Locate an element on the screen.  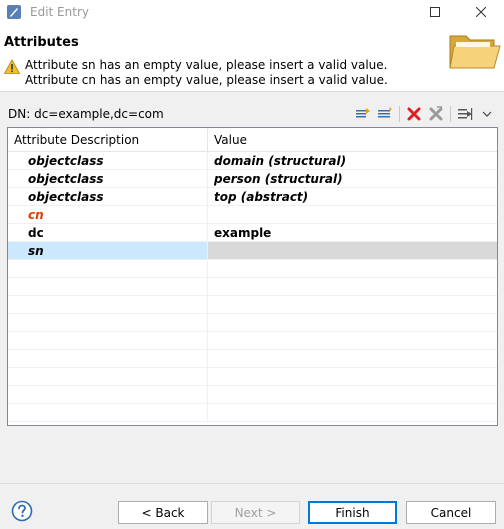
close-icon is located at coordinates (481, 12).